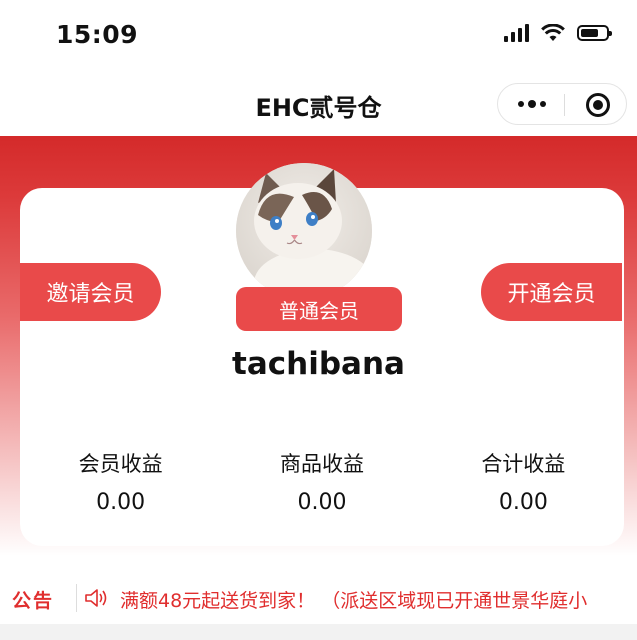 The width and height of the screenshot is (637, 640). What do you see at coordinates (516, 33) in the screenshot?
I see `cellular-signal-icon` at bounding box center [516, 33].